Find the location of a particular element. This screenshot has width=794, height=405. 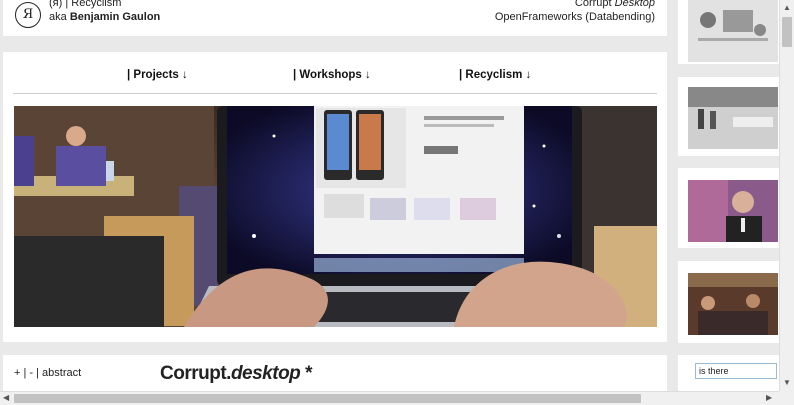

project-title-prefix: Corrupt is located at coordinates (593, 4).